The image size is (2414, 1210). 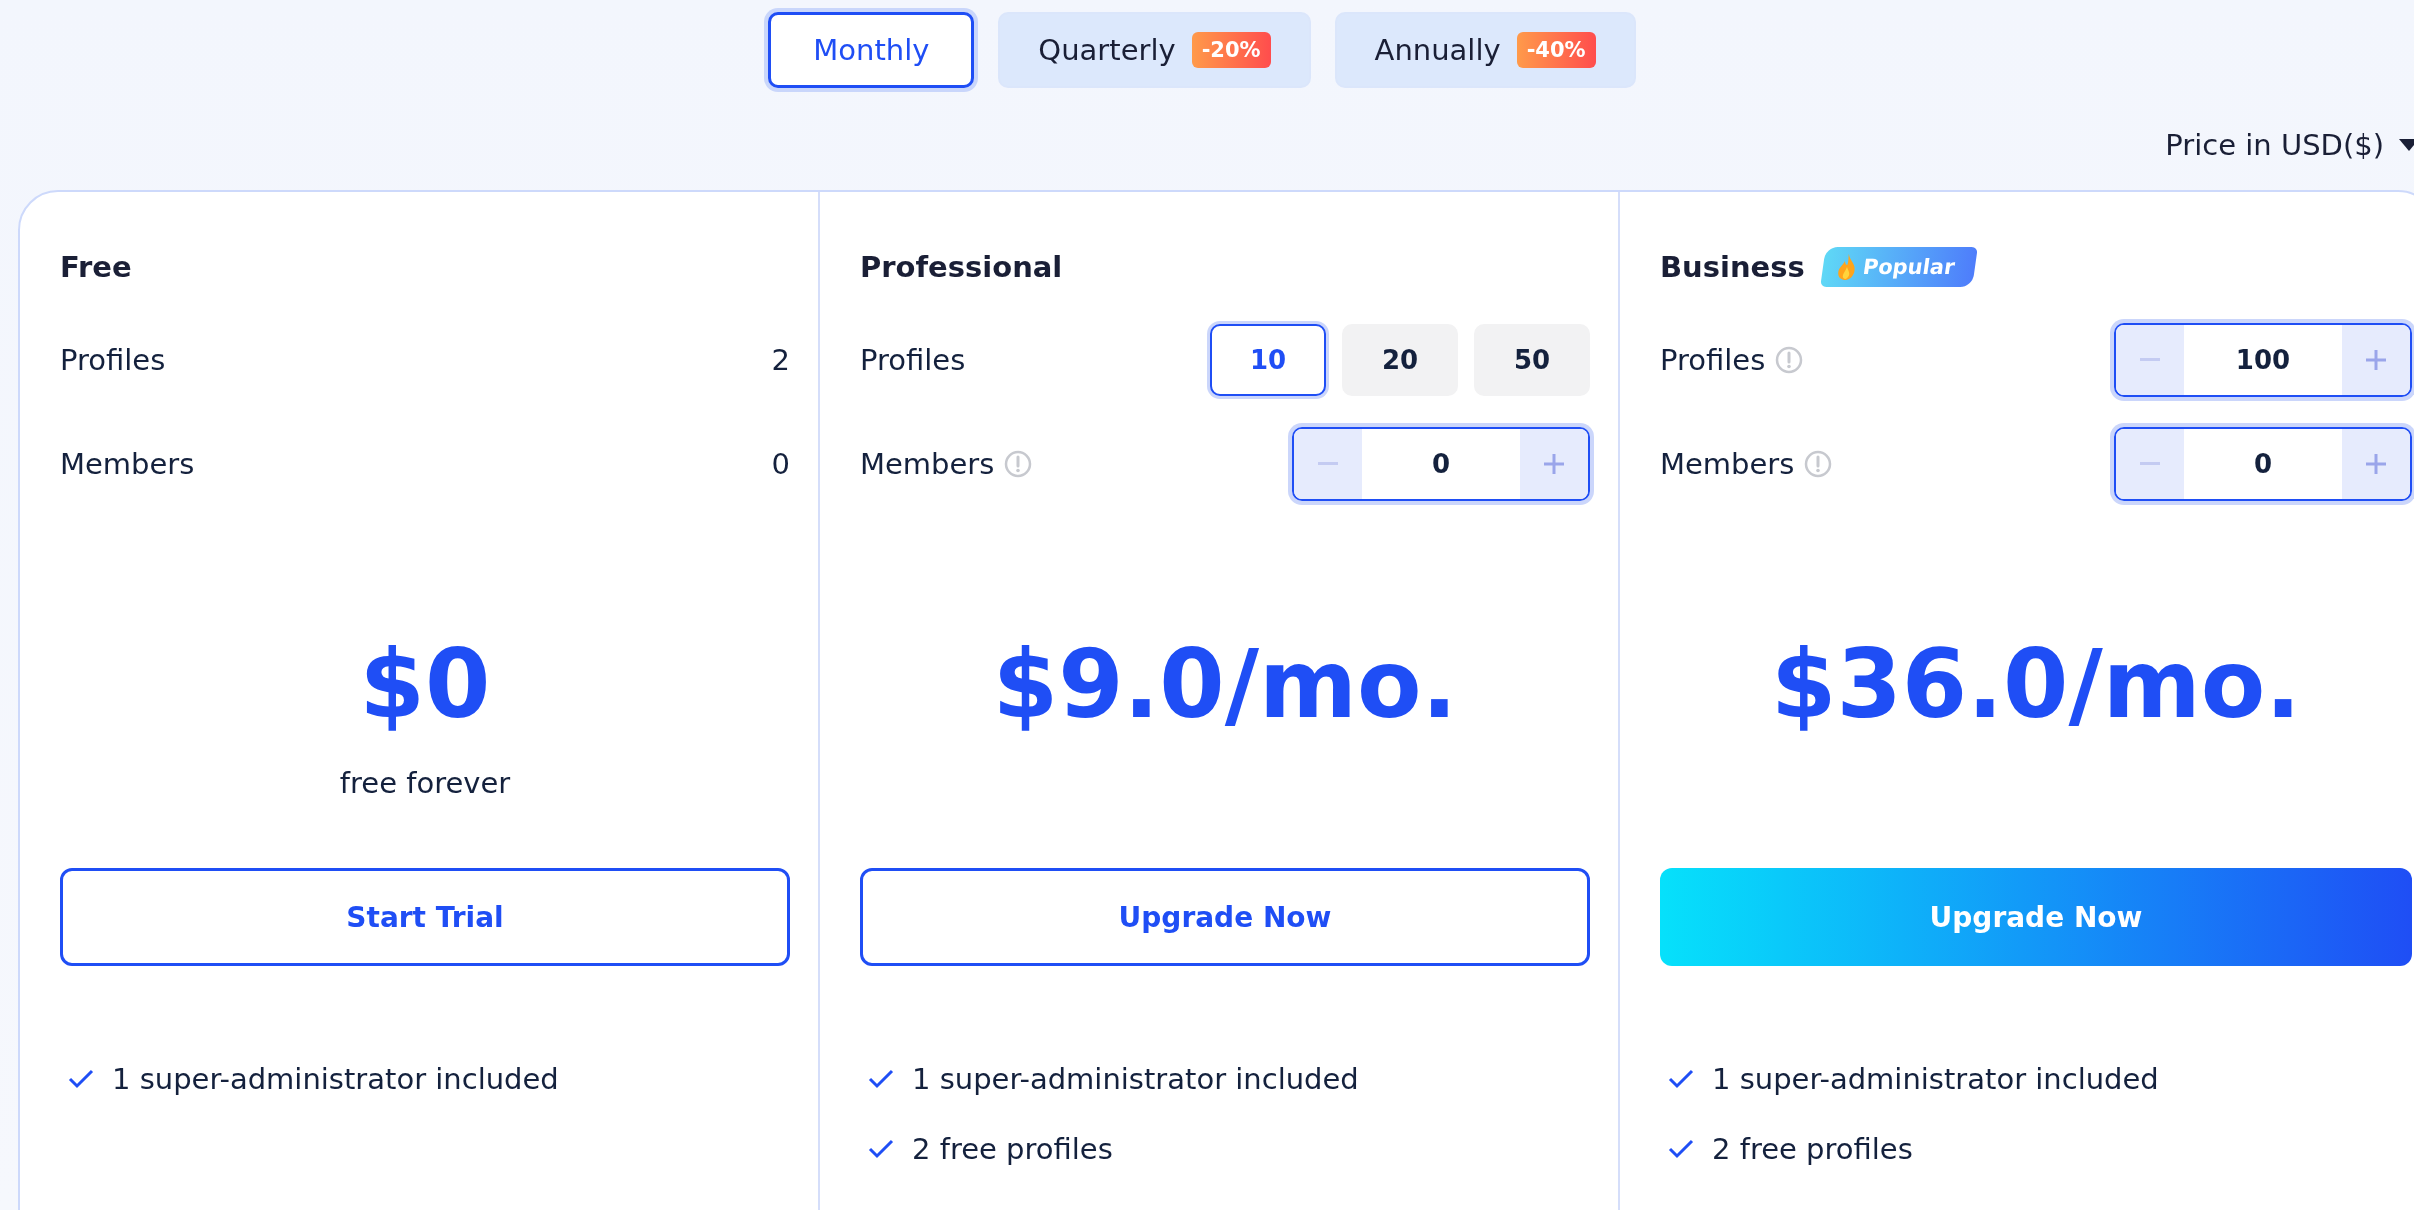 What do you see at coordinates (780, 464) in the screenshot?
I see `row-value: 0` at bounding box center [780, 464].